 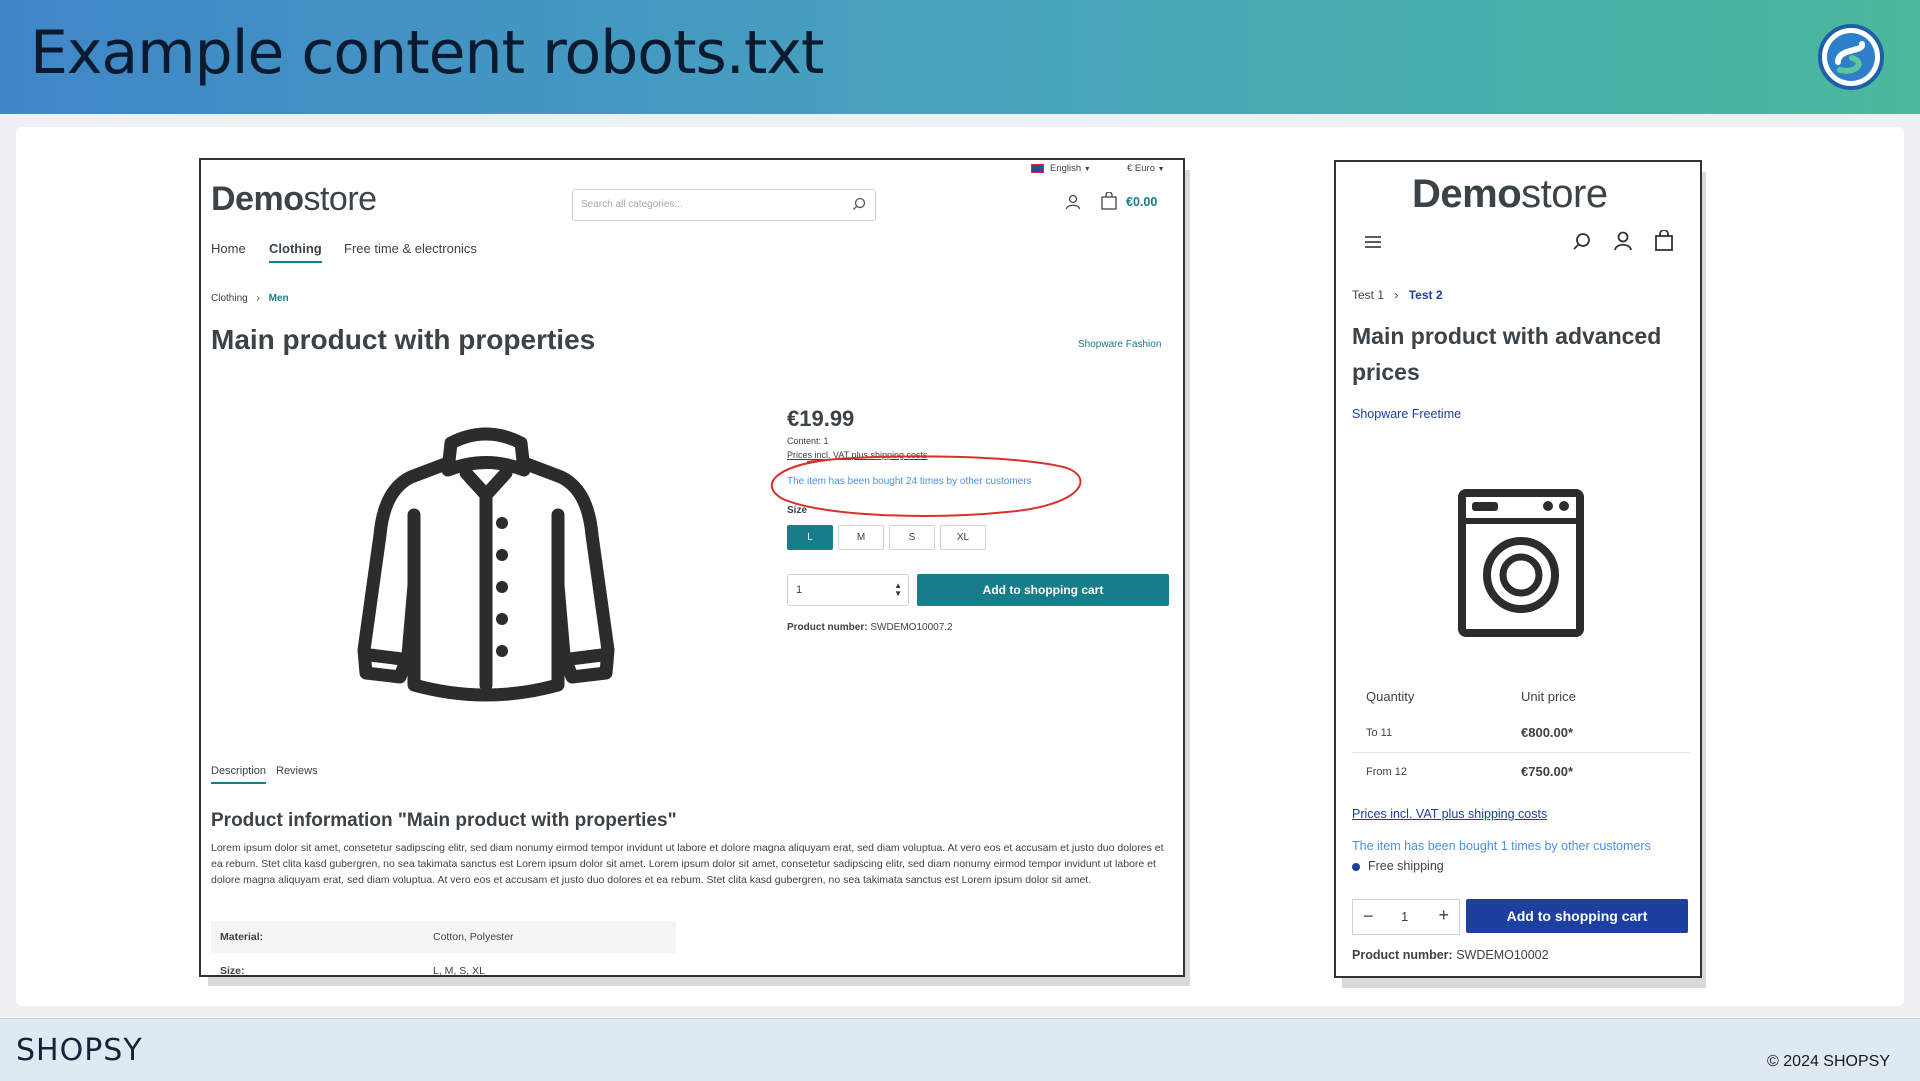 I want to click on breadcrumb-item-current: Test 2, so click(x=1426, y=295).